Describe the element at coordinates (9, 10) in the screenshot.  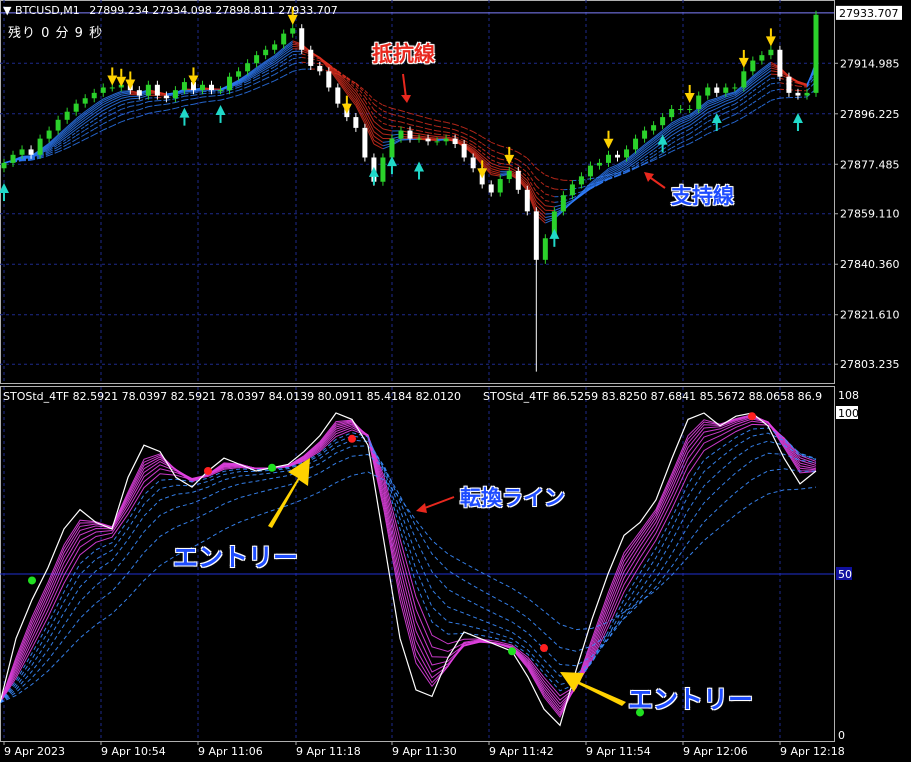
I see `dropdown-triangle-icon: ▼` at that location.